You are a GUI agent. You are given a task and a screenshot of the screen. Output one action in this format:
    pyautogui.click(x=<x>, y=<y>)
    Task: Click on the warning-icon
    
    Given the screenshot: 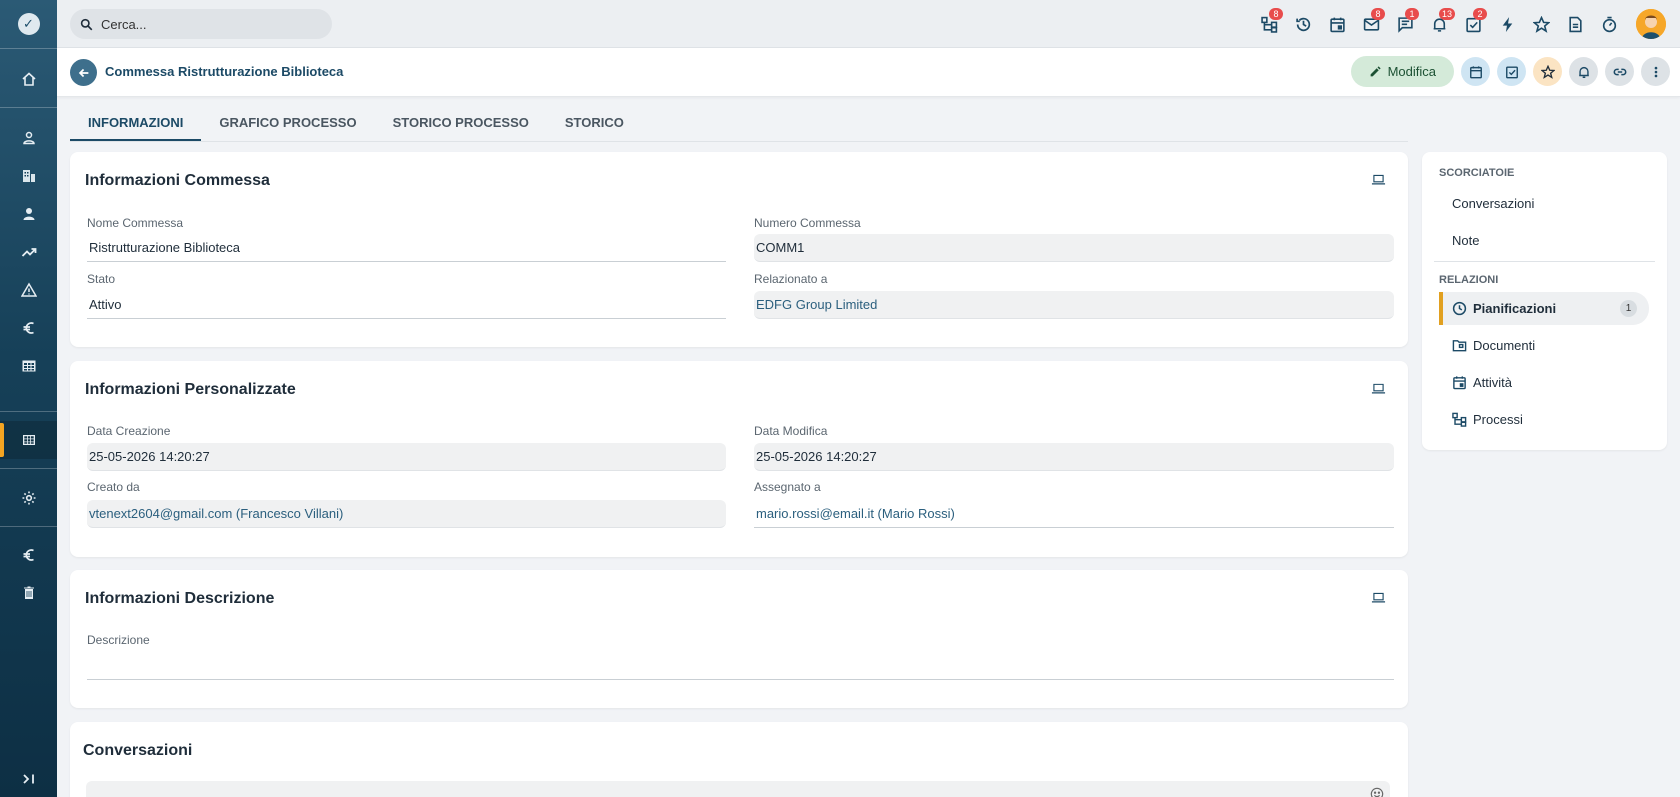 What is the action you would take?
    pyautogui.click(x=28, y=289)
    